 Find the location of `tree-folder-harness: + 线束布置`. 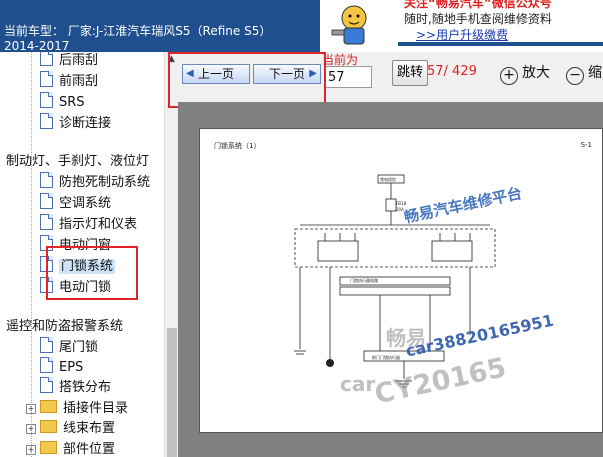

tree-folder-harness: + 线束布置 is located at coordinates (70, 428).